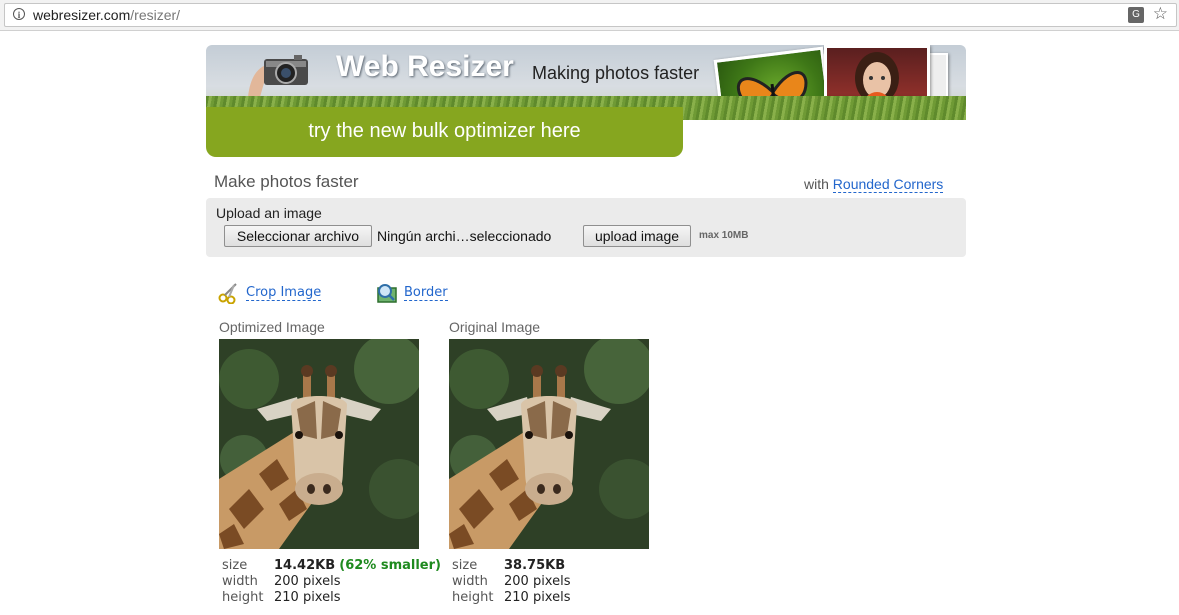 The image size is (1179, 615). I want to click on original-width-label: width, so click(470, 581).